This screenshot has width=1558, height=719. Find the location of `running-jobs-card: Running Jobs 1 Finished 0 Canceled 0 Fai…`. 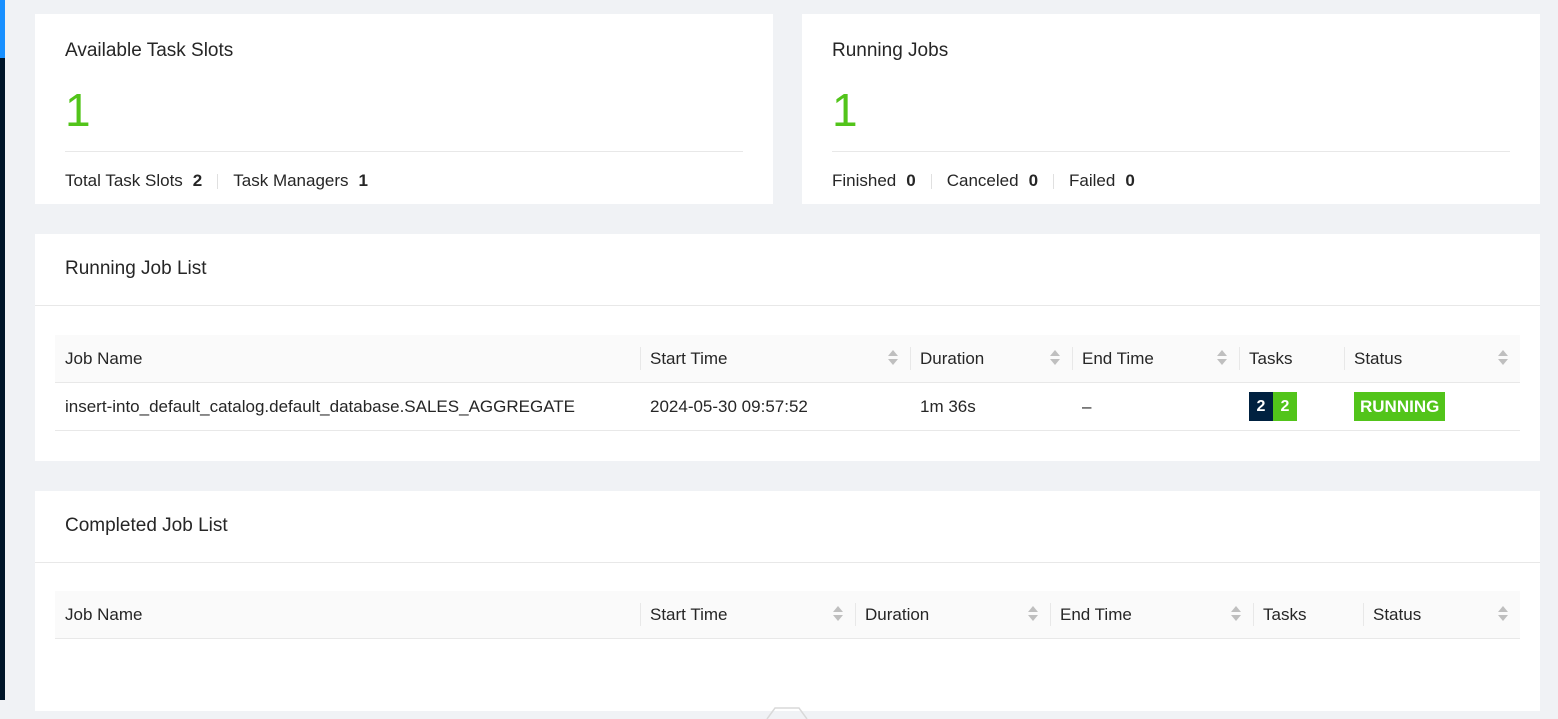

running-jobs-card: Running Jobs 1 Finished 0 Canceled 0 Fai… is located at coordinates (1171, 109).